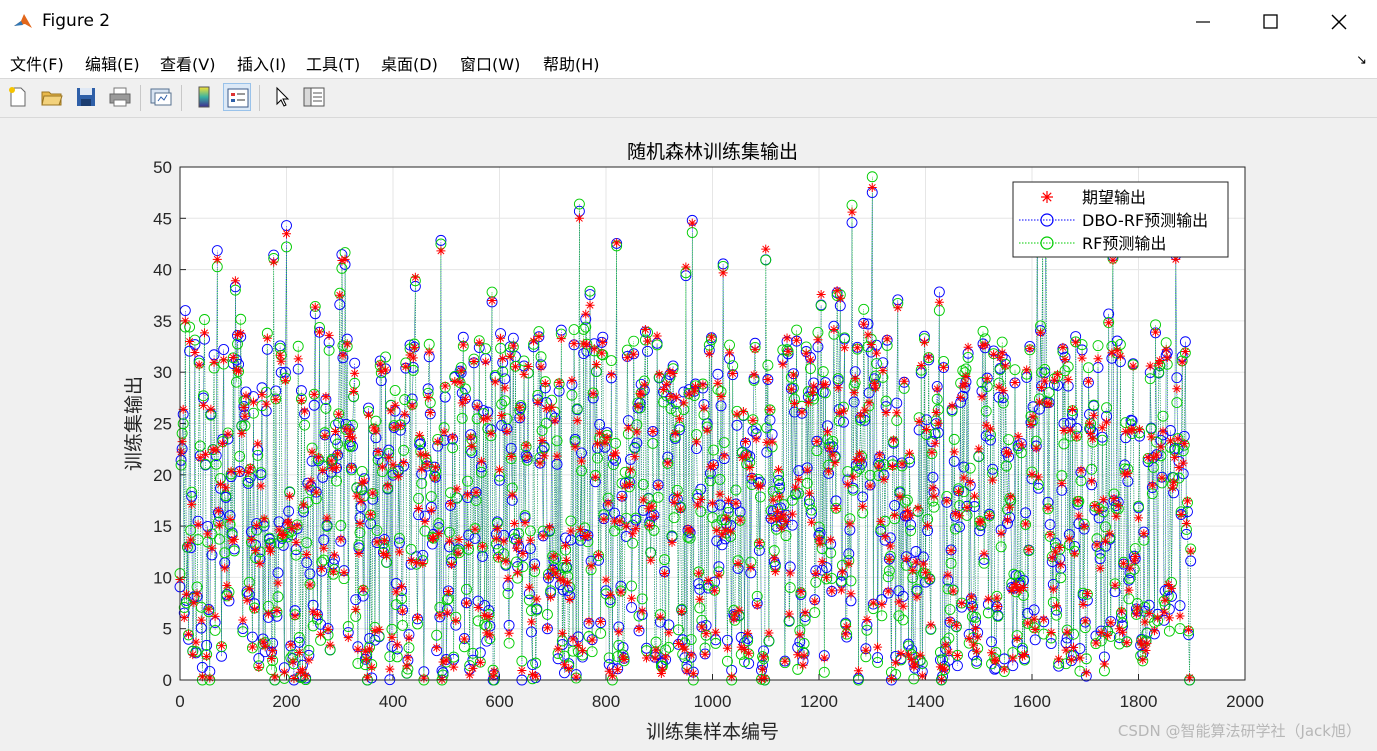 Image resolution: width=1377 pixels, height=751 pixels. Describe the element at coordinates (490, 63) in the screenshot. I see `menu-window: 窗口(W)` at that location.